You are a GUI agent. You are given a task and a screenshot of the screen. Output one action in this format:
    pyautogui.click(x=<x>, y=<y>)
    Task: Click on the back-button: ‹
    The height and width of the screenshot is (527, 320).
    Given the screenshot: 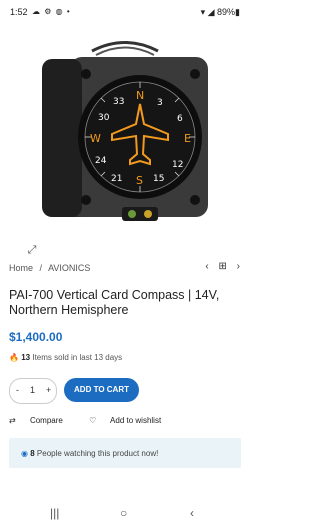 What is the action you would take?
    pyautogui.click(x=192, y=513)
    